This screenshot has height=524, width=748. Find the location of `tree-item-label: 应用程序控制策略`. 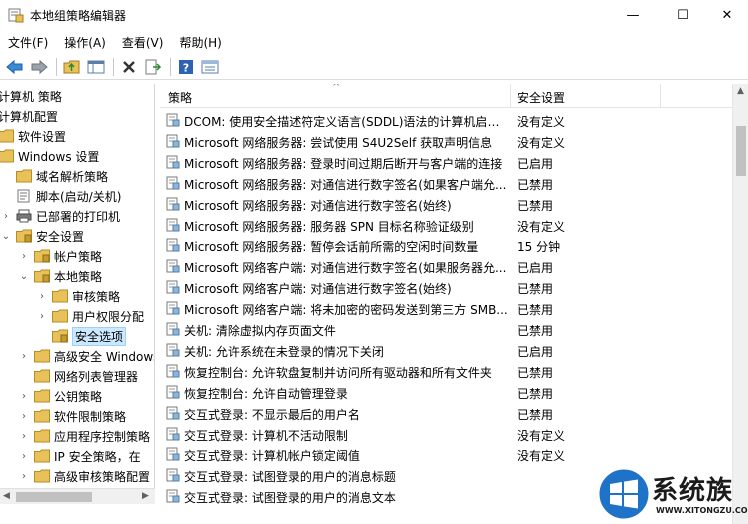

tree-item-label: 应用程序控制策略 is located at coordinates (102, 436).